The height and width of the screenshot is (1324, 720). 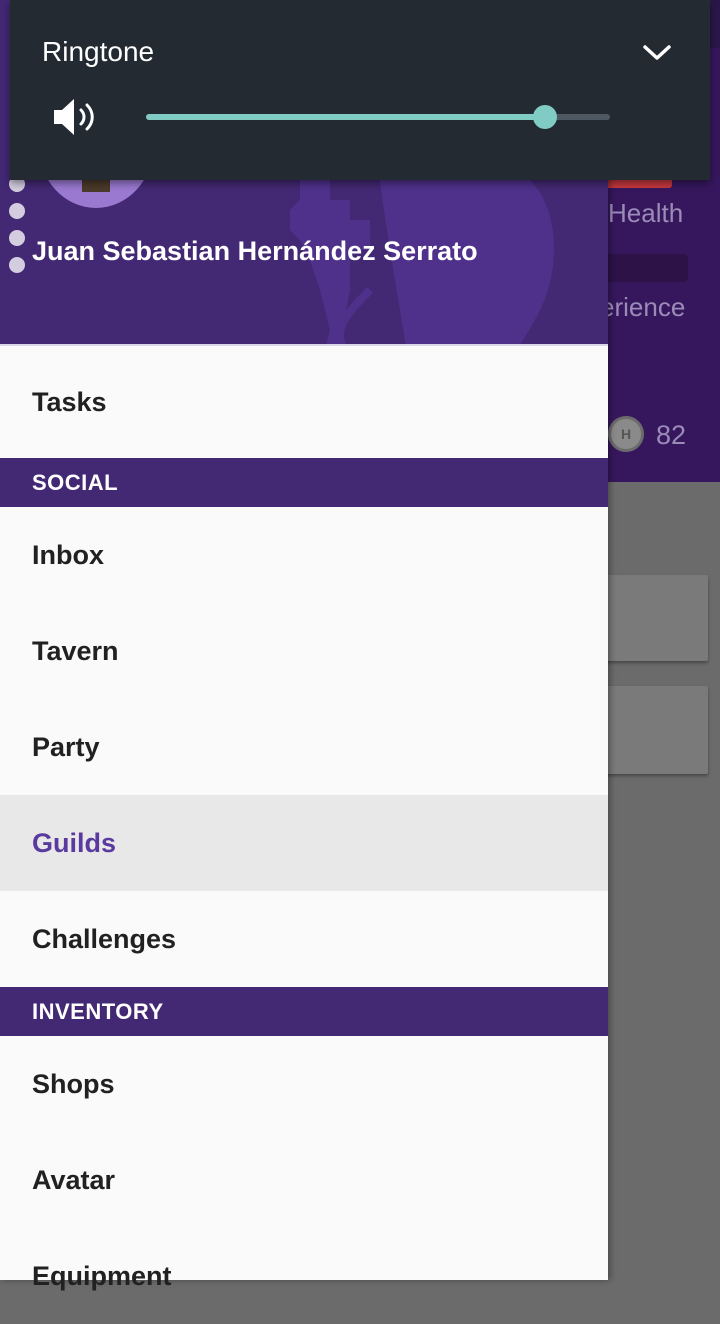 What do you see at coordinates (304, 1180) in the screenshot?
I see `menu-item-avatar: Avatar` at bounding box center [304, 1180].